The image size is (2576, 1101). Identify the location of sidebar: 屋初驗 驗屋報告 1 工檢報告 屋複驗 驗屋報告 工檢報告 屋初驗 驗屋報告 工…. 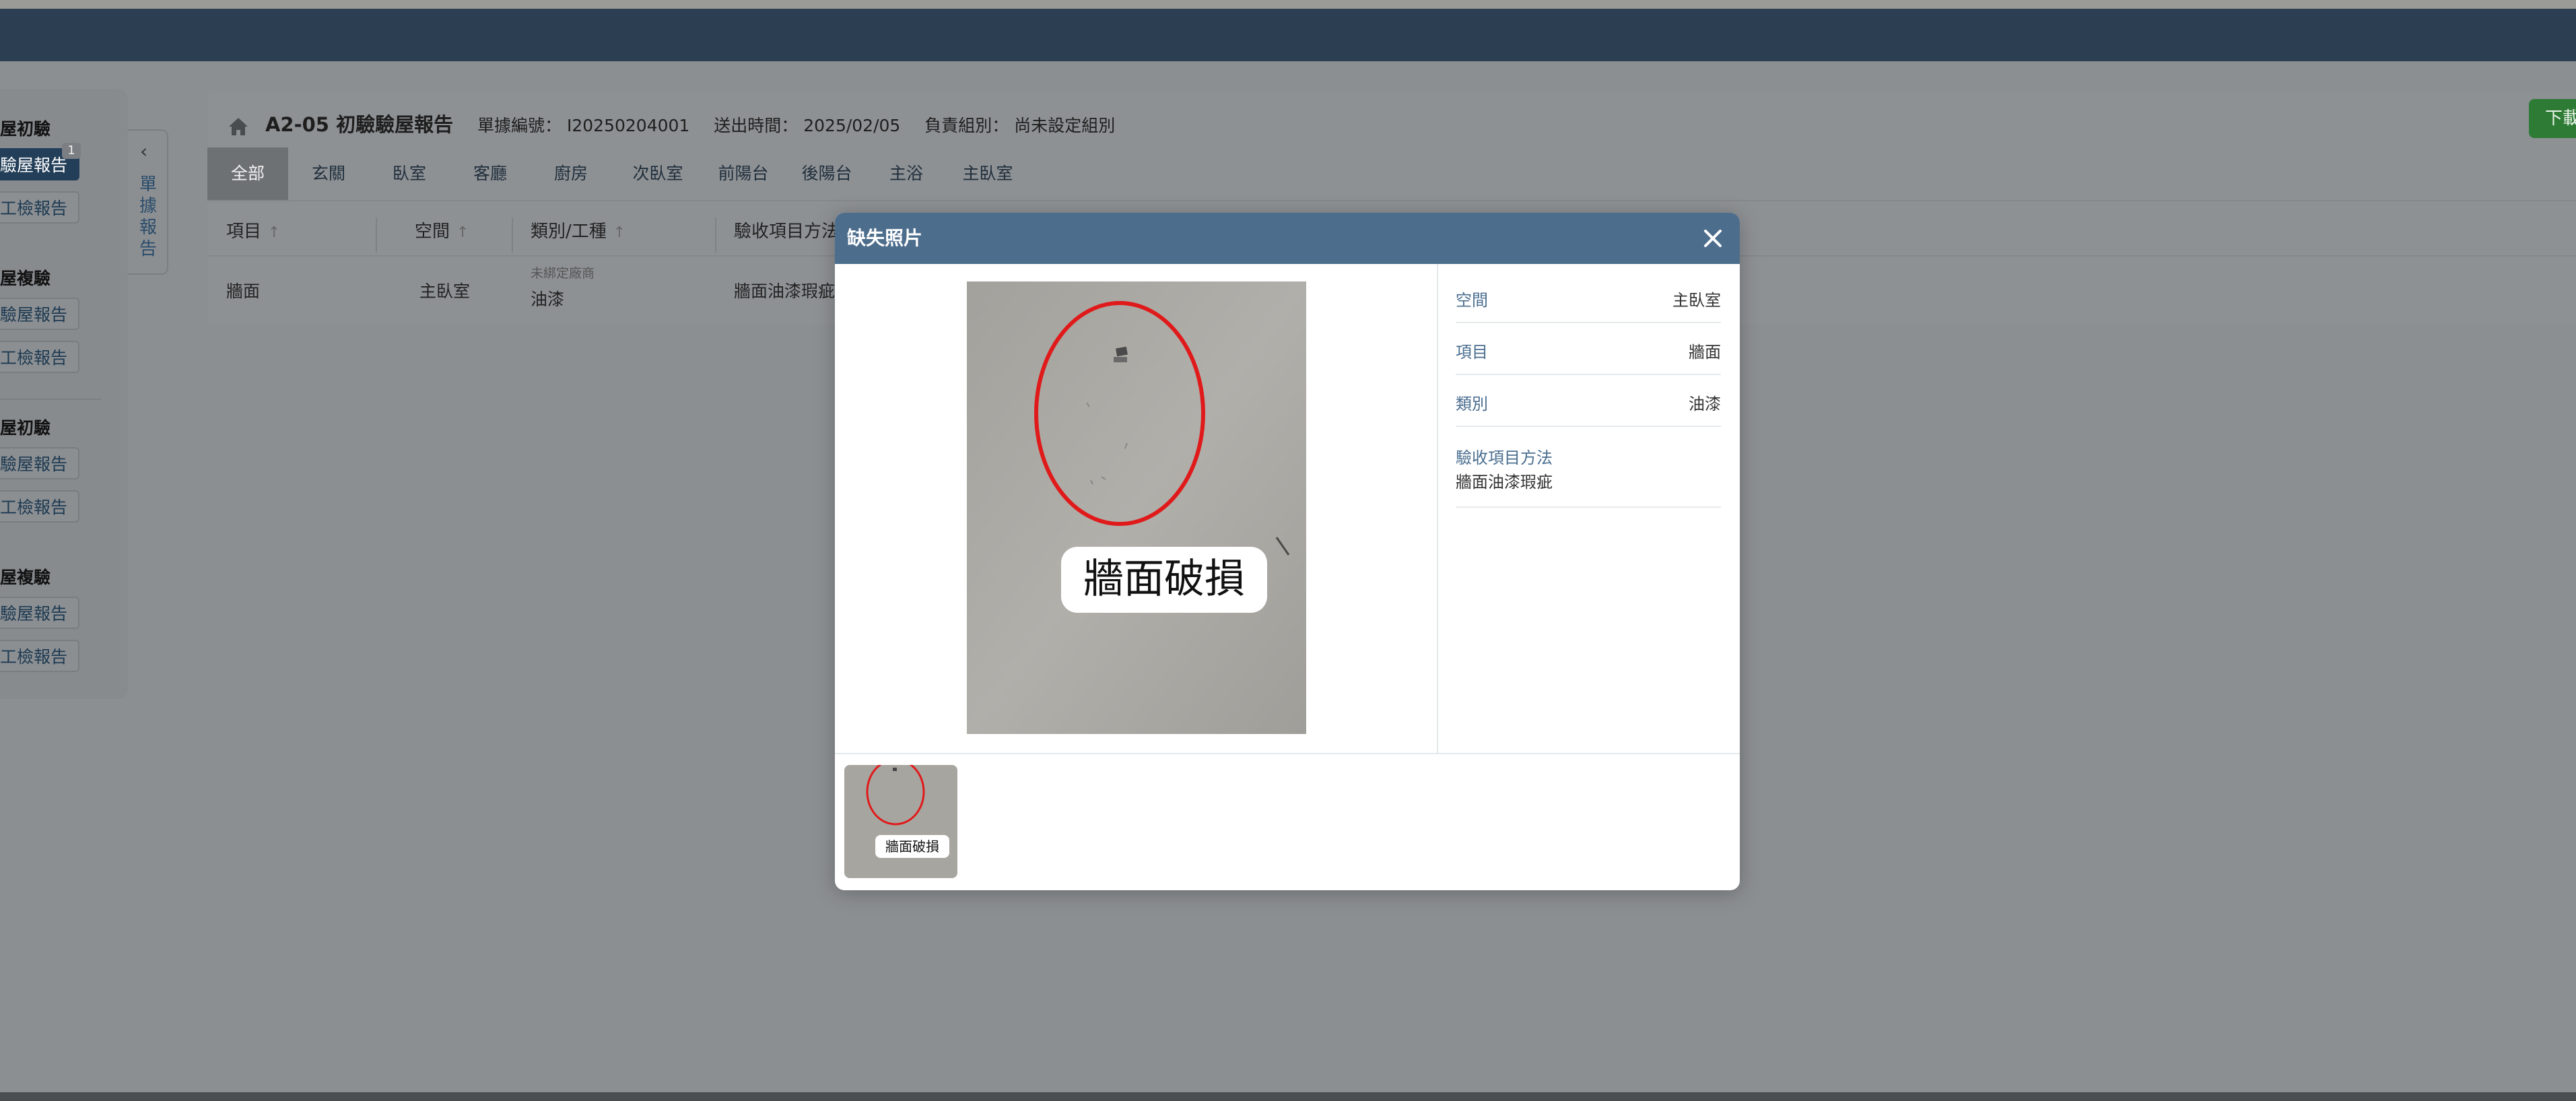
(64, 394).